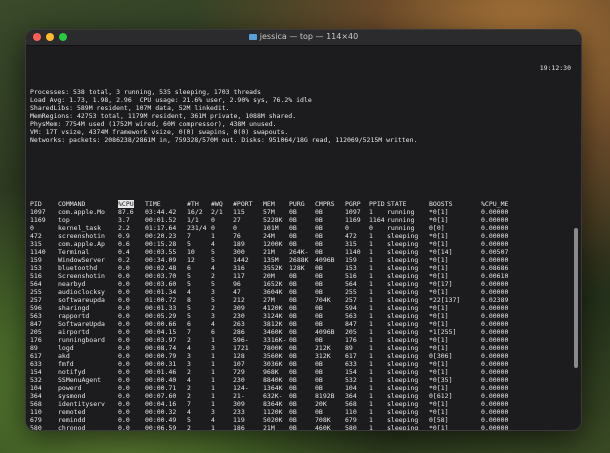 This screenshot has width=610, height=453. What do you see at coordinates (269, 252) in the screenshot?
I see `table-cell: 21M` at bounding box center [269, 252].